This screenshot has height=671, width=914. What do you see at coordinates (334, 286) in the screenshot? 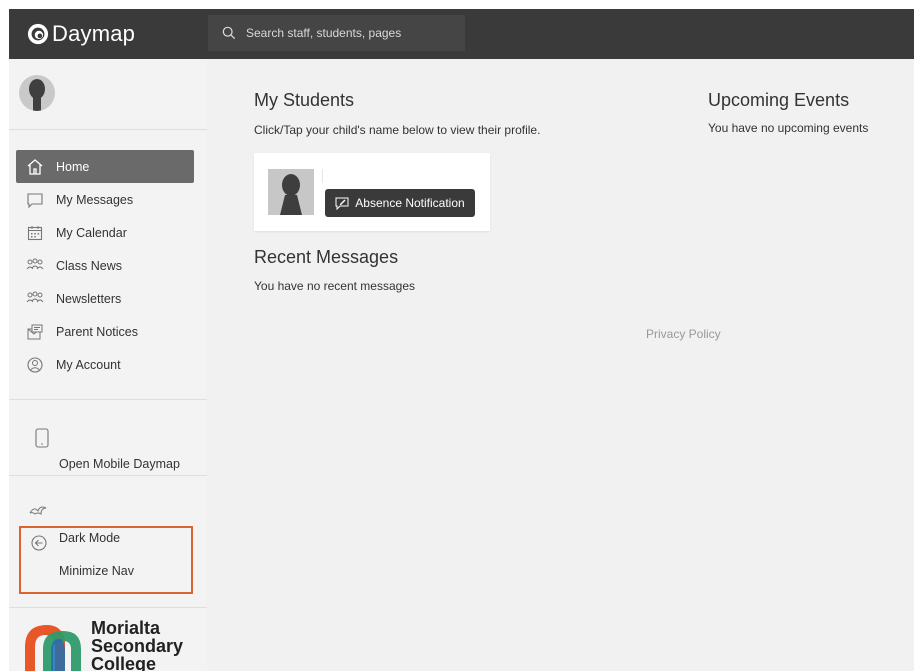
I see `recent-messages-empty: You have no recent messages` at bounding box center [334, 286].